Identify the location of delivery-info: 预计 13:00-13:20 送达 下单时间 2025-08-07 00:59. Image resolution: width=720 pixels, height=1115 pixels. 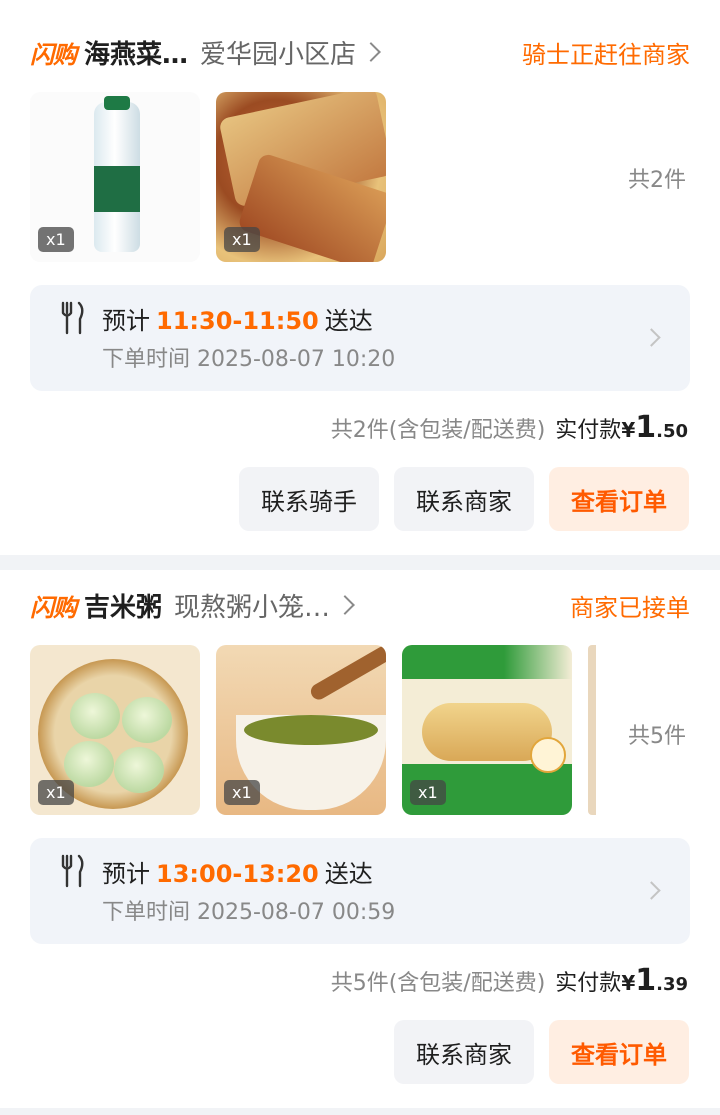
(360, 891).